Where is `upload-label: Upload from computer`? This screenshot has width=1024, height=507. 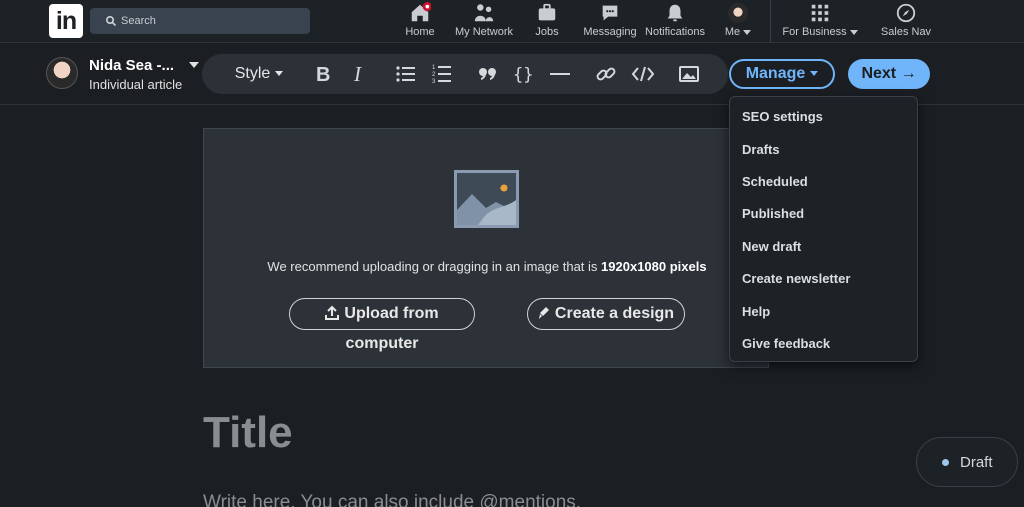
upload-label: Upload from computer is located at coordinates (391, 328).